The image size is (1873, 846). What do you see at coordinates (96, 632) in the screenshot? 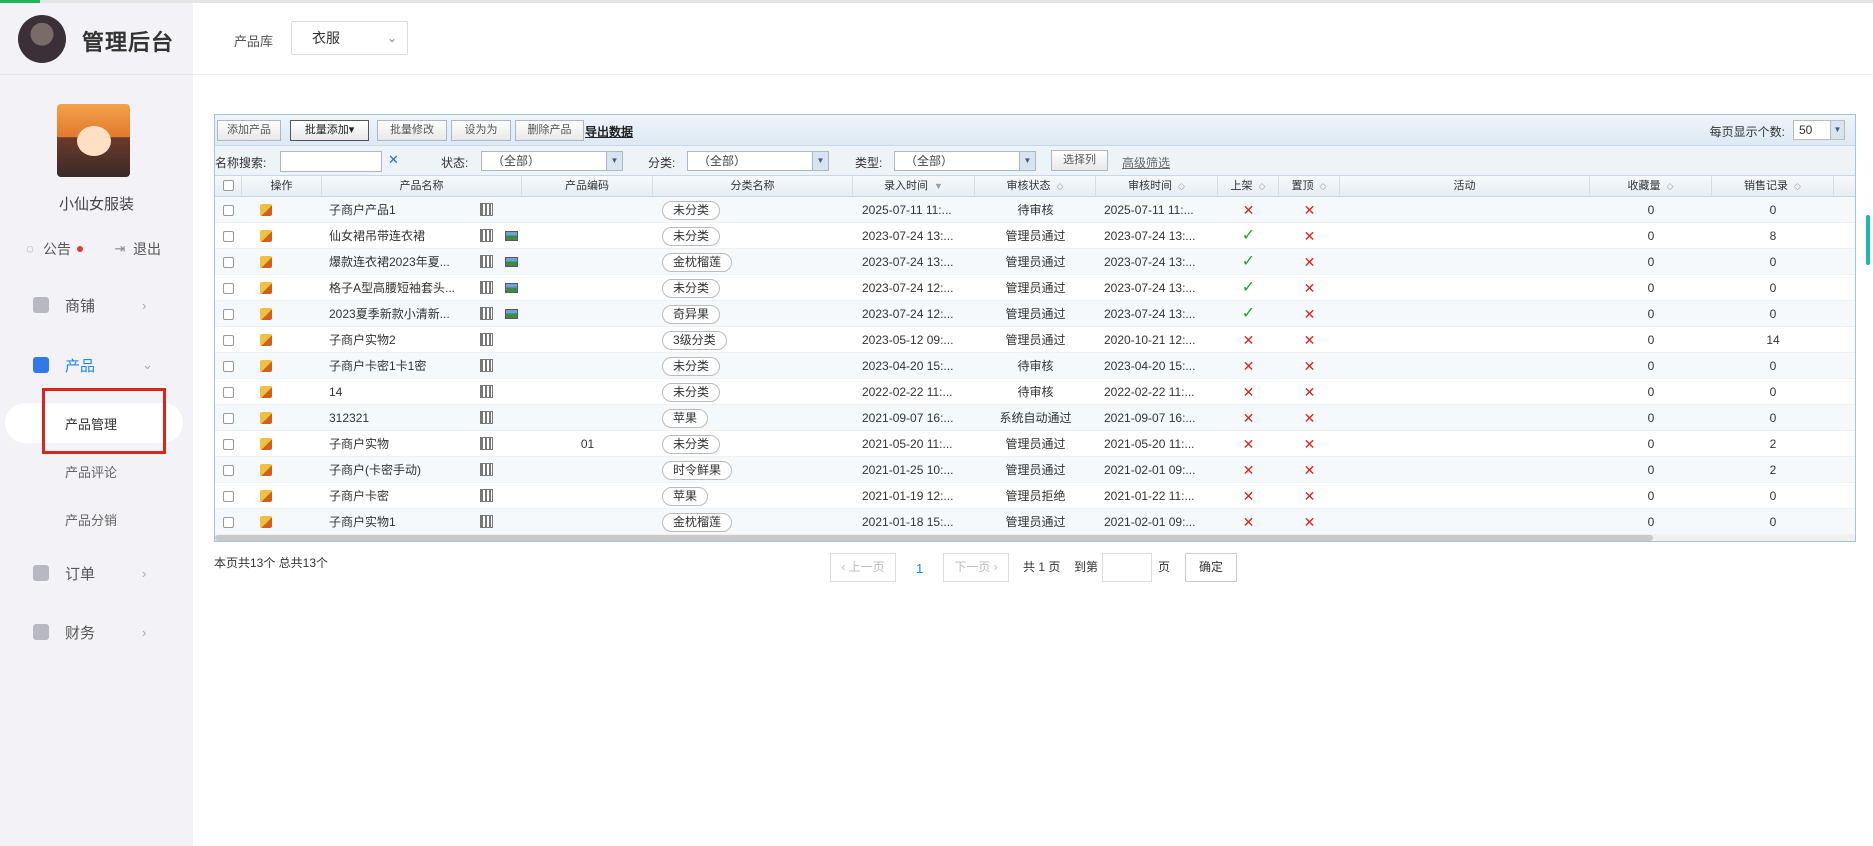
I see `nav-item-finance: 财务 ›` at bounding box center [96, 632].